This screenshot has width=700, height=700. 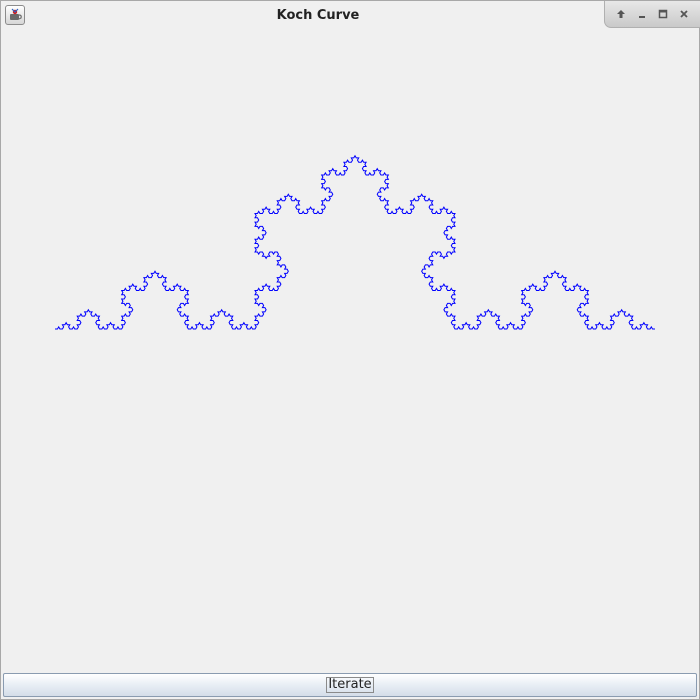 I want to click on maximize-icon, so click(x=663, y=14).